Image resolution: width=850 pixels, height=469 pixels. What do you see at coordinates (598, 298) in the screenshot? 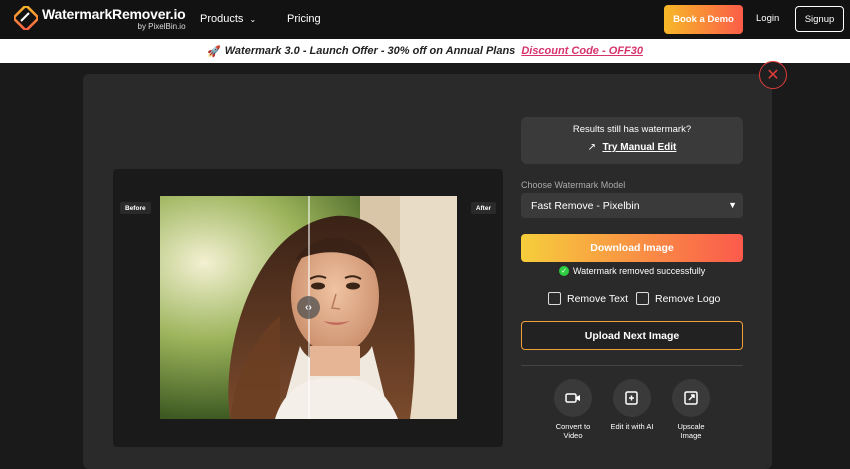
I see `remove-text-label: Remove Text` at bounding box center [598, 298].